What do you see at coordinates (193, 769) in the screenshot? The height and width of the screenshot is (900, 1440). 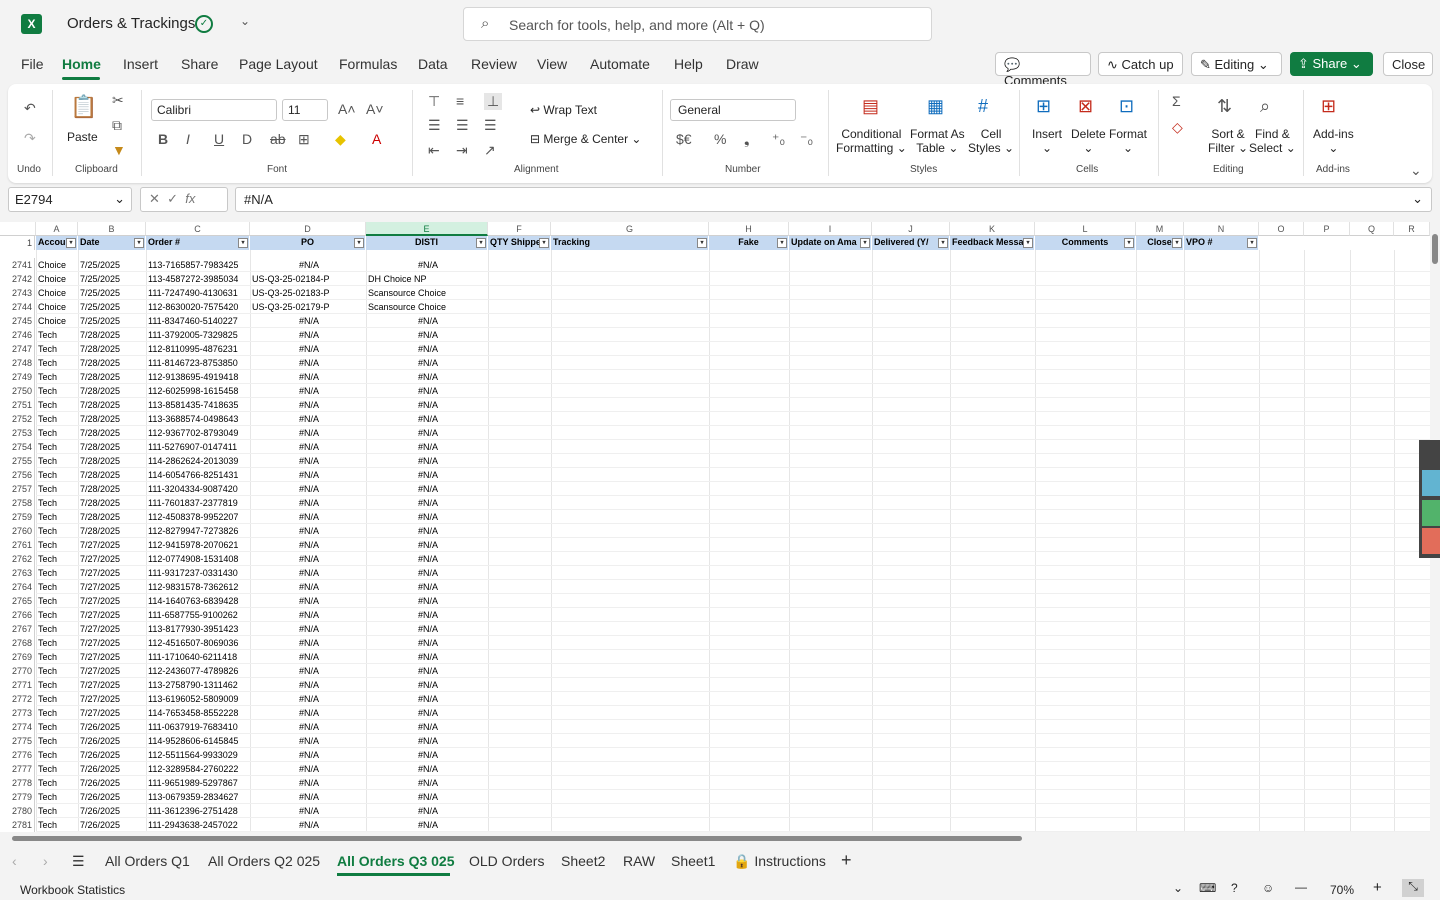 I see `table-cell: 112-3289584-2760222` at bounding box center [193, 769].